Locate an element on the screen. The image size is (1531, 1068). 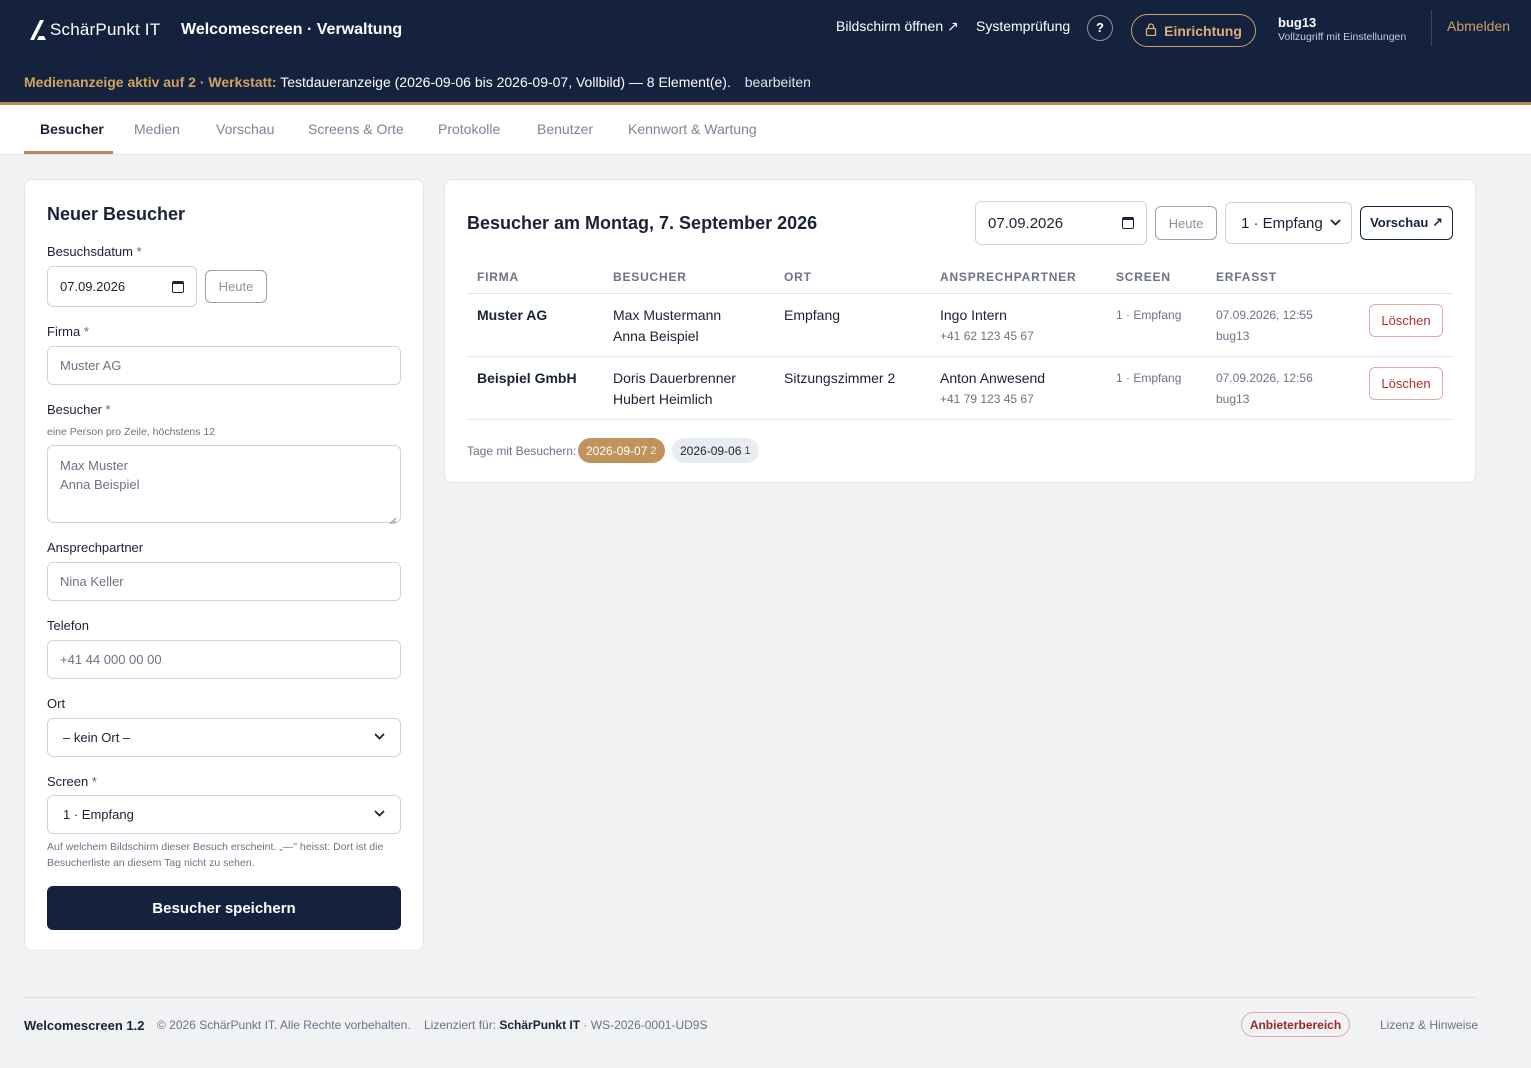
logo-mark-icon is located at coordinates (38, 30).